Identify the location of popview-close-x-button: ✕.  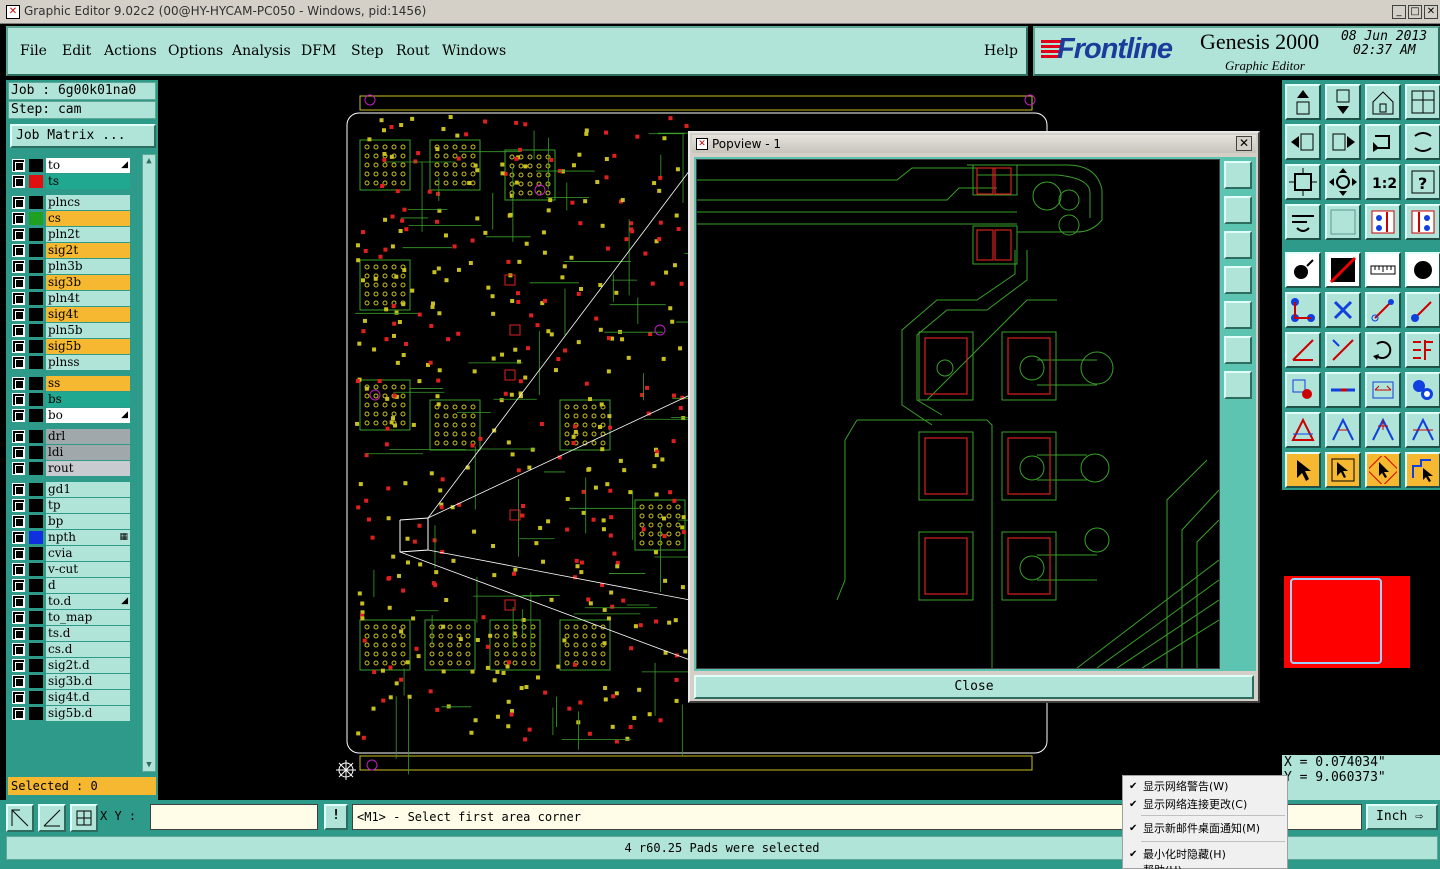
(1244, 143).